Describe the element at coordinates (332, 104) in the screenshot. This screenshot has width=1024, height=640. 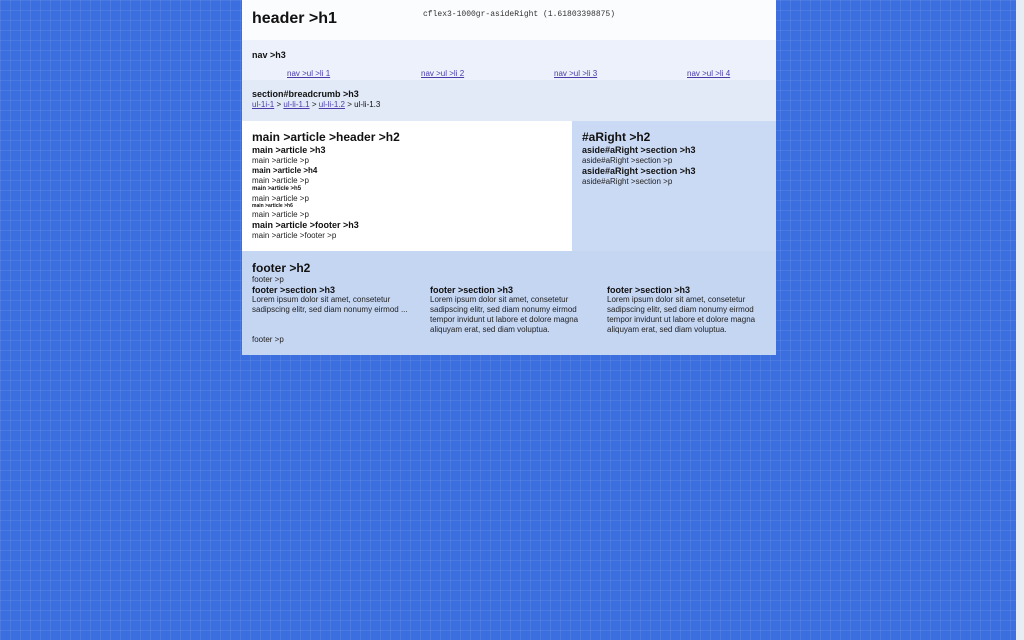
I see `breadcrumb-link-3: ul-li-1.2` at that location.